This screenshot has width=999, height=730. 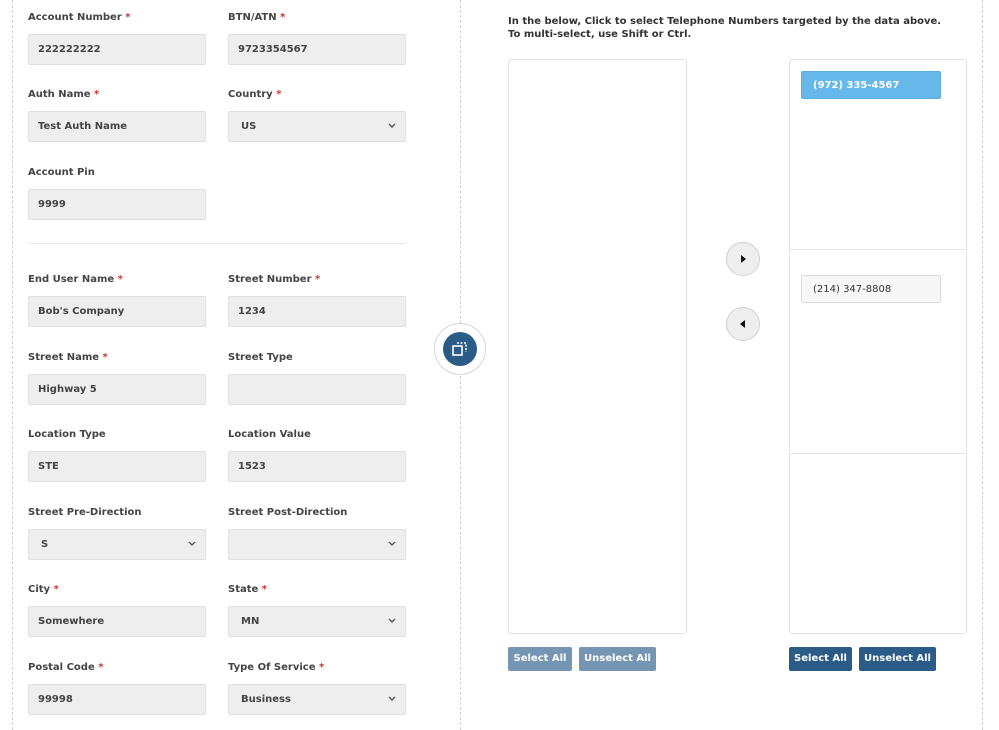 What do you see at coordinates (117, 699) in the screenshot?
I see `postal-code-input: 99998` at bounding box center [117, 699].